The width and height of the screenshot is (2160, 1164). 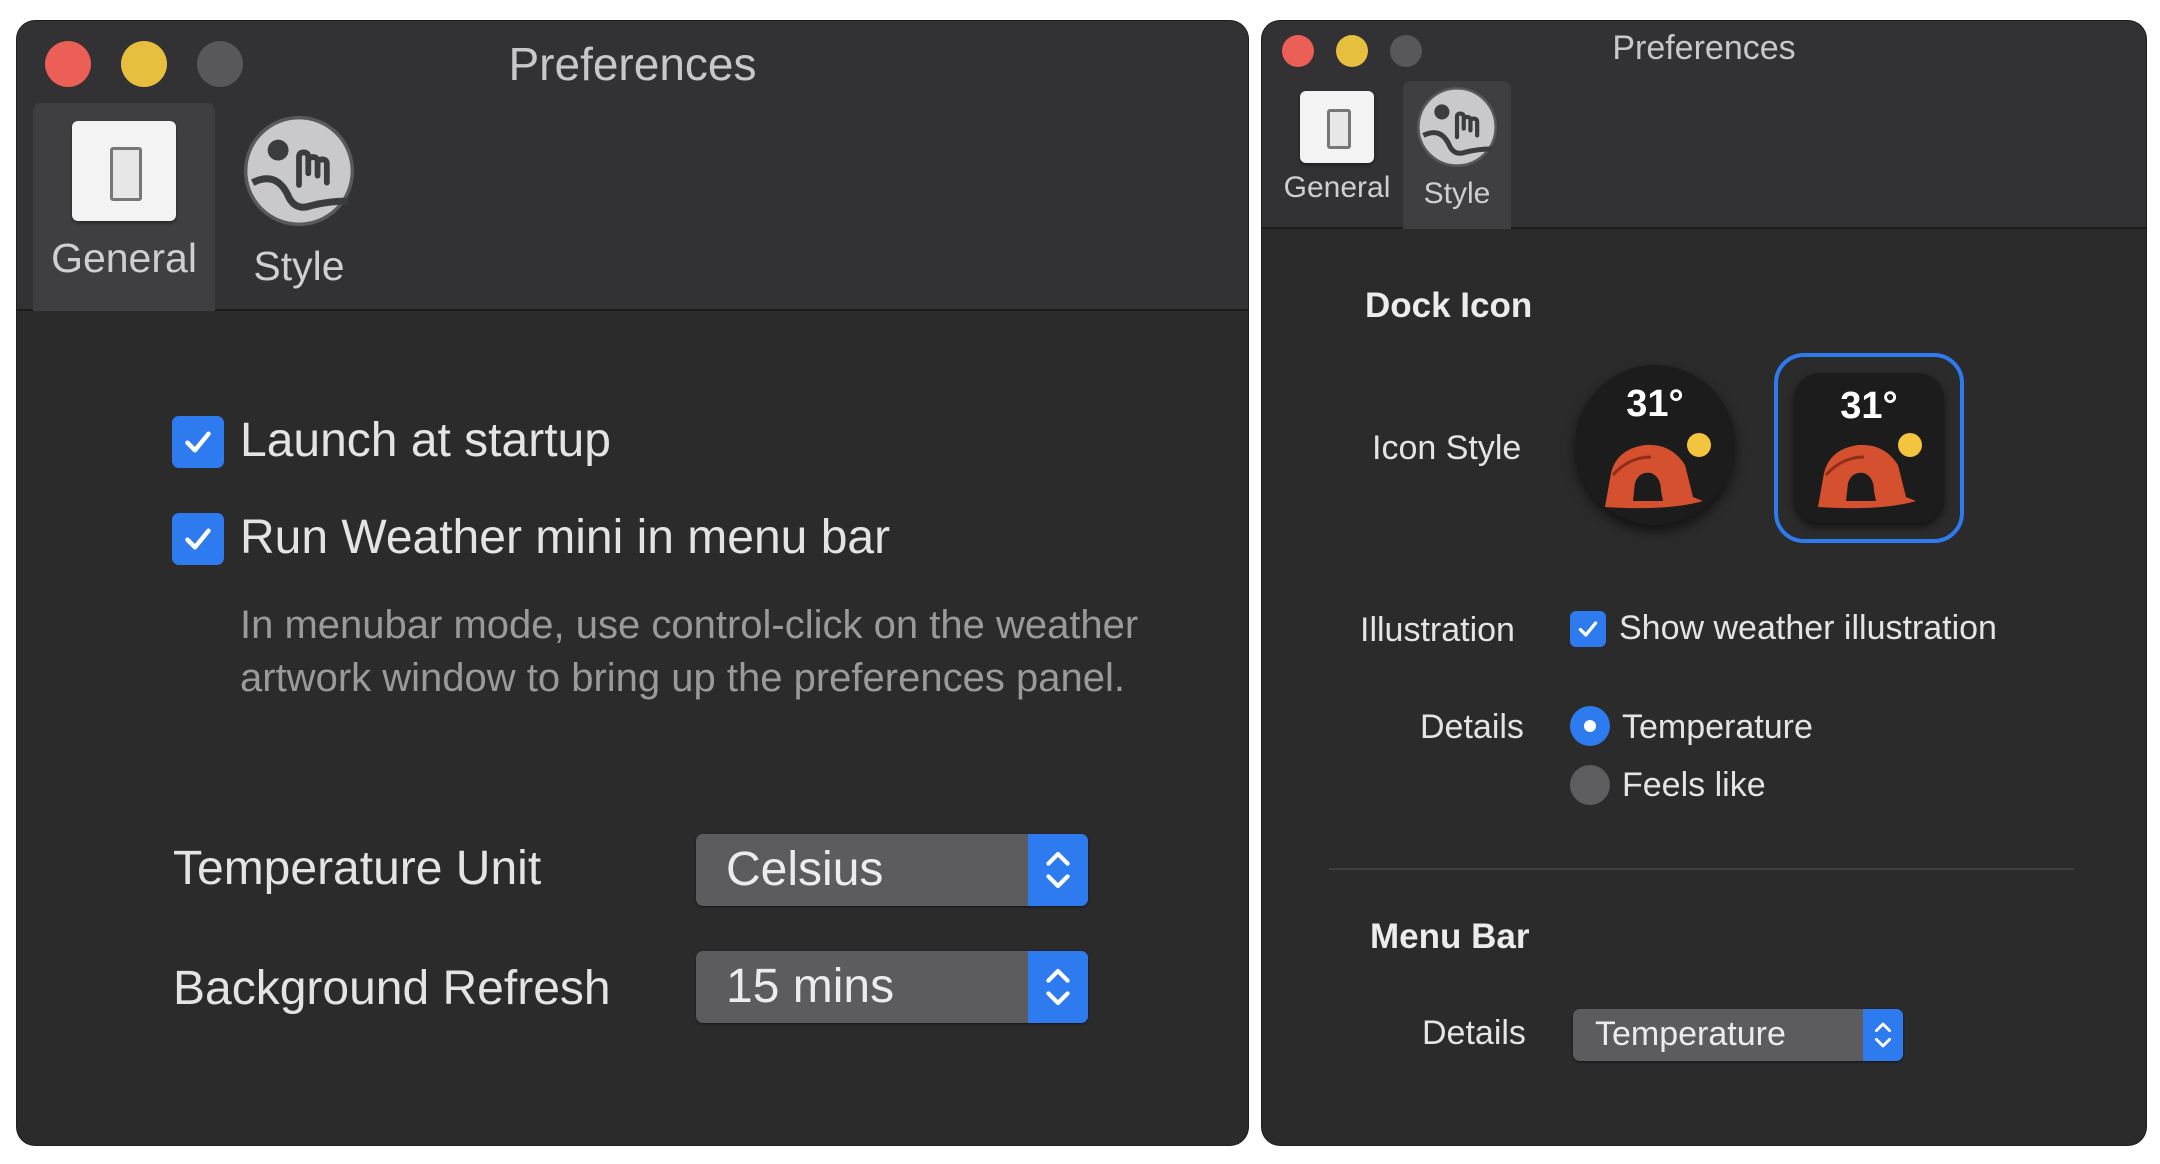 What do you see at coordinates (1449, 305) in the screenshot?
I see `dock-icon-section-title: Dock Icon` at bounding box center [1449, 305].